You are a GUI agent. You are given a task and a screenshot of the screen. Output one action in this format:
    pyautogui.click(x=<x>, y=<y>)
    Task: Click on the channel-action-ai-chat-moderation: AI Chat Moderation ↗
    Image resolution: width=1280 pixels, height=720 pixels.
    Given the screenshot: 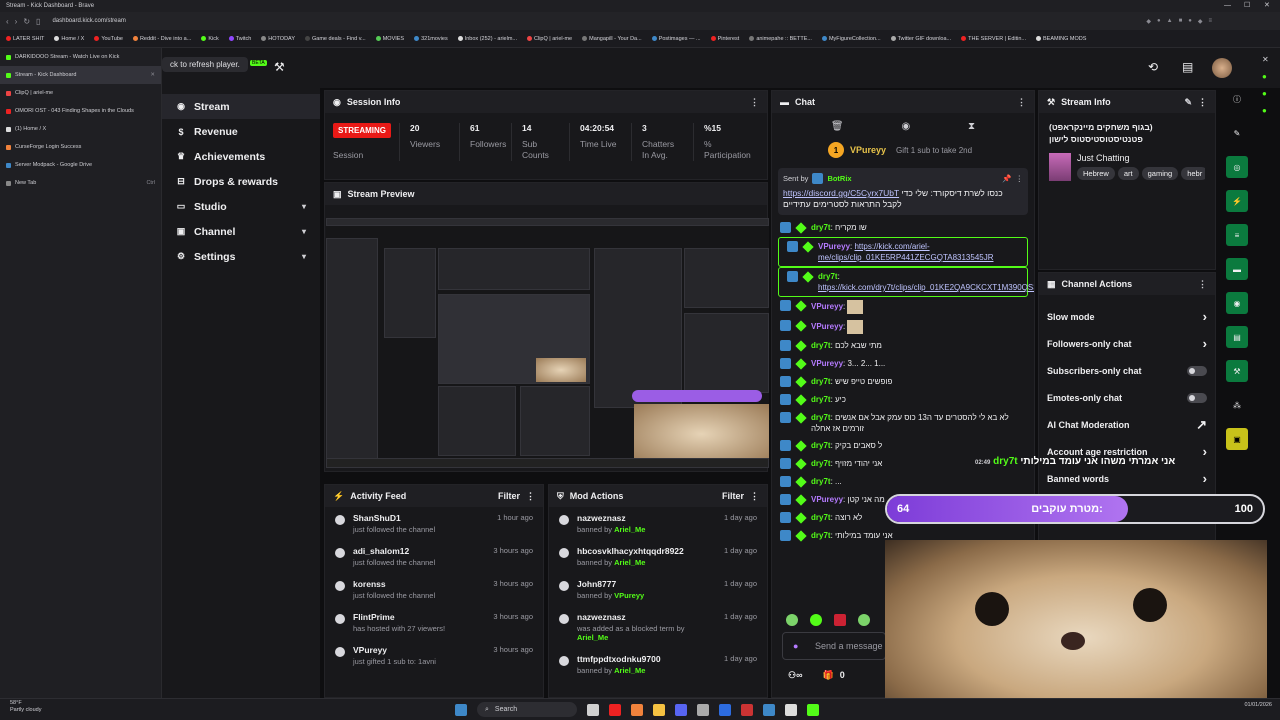 What is the action you would take?
    pyautogui.click(x=1127, y=424)
    